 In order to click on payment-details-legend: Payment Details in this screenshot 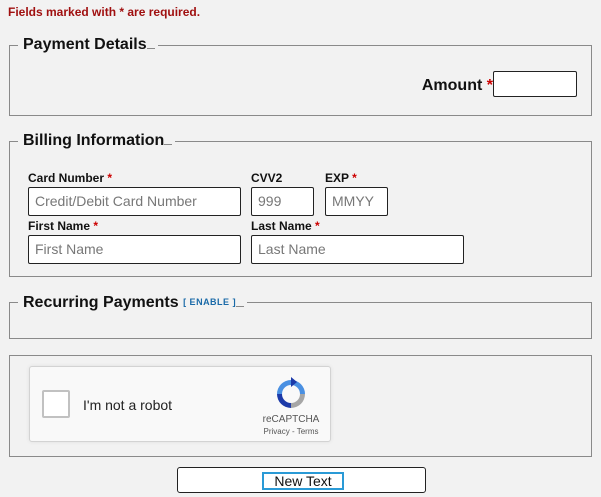, I will do `click(88, 45)`.